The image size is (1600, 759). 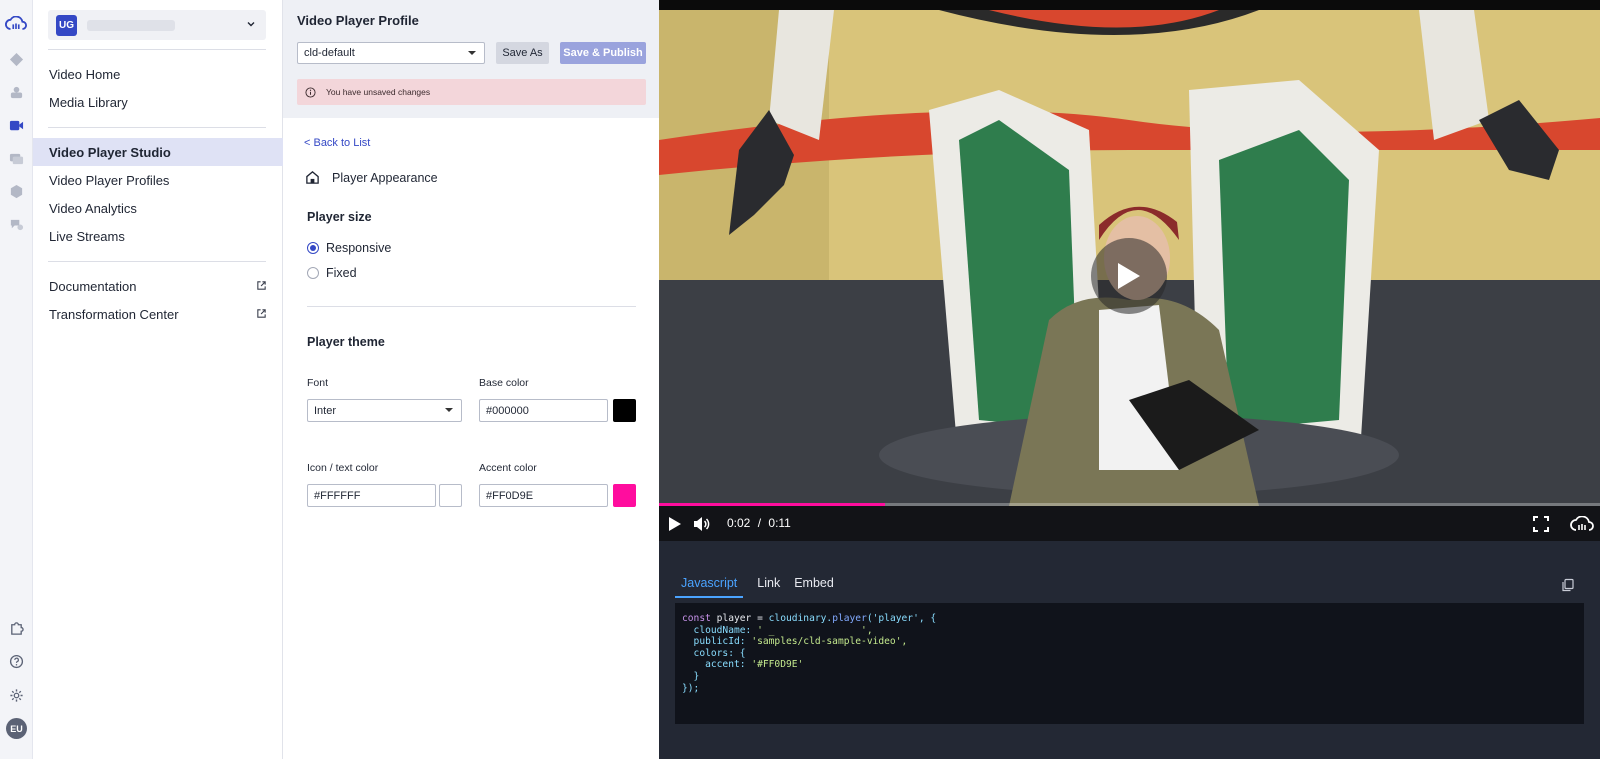 I want to click on chevron-down-icon, so click(x=251, y=24).